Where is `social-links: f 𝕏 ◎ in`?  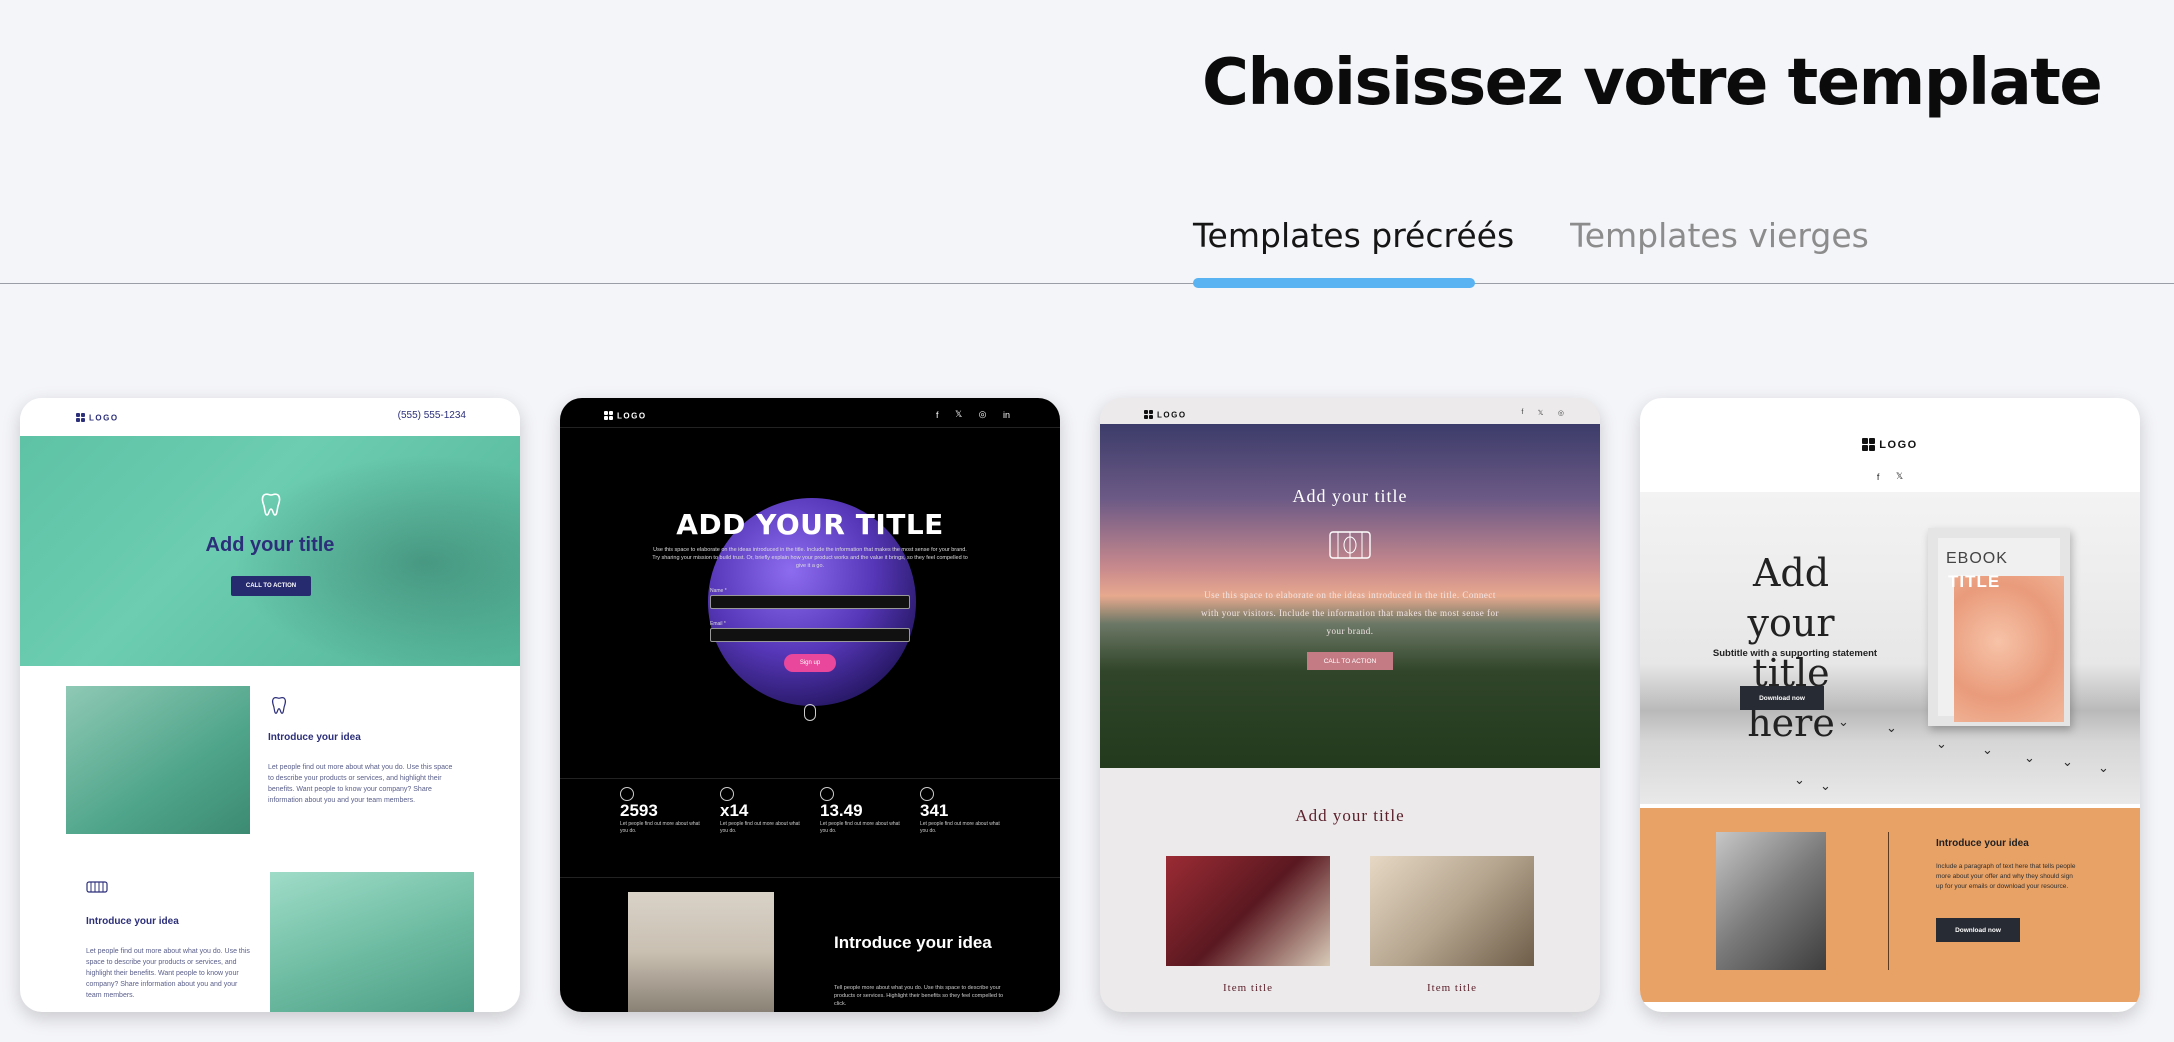
social-links: f 𝕏 ◎ in is located at coordinates (967, 415).